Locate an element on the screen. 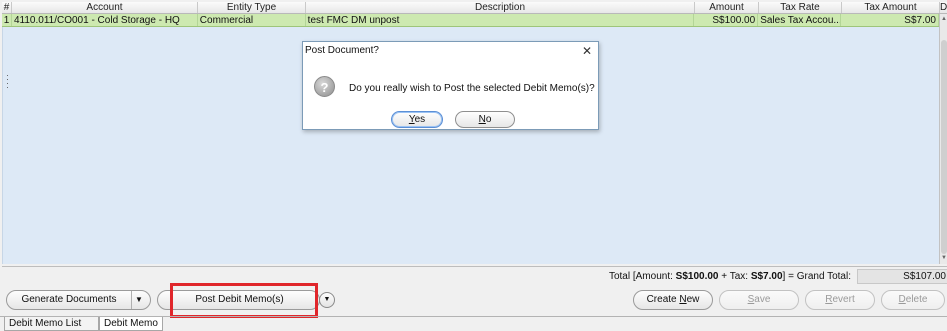  column-header-extra: D is located at coordinates (943, 7).